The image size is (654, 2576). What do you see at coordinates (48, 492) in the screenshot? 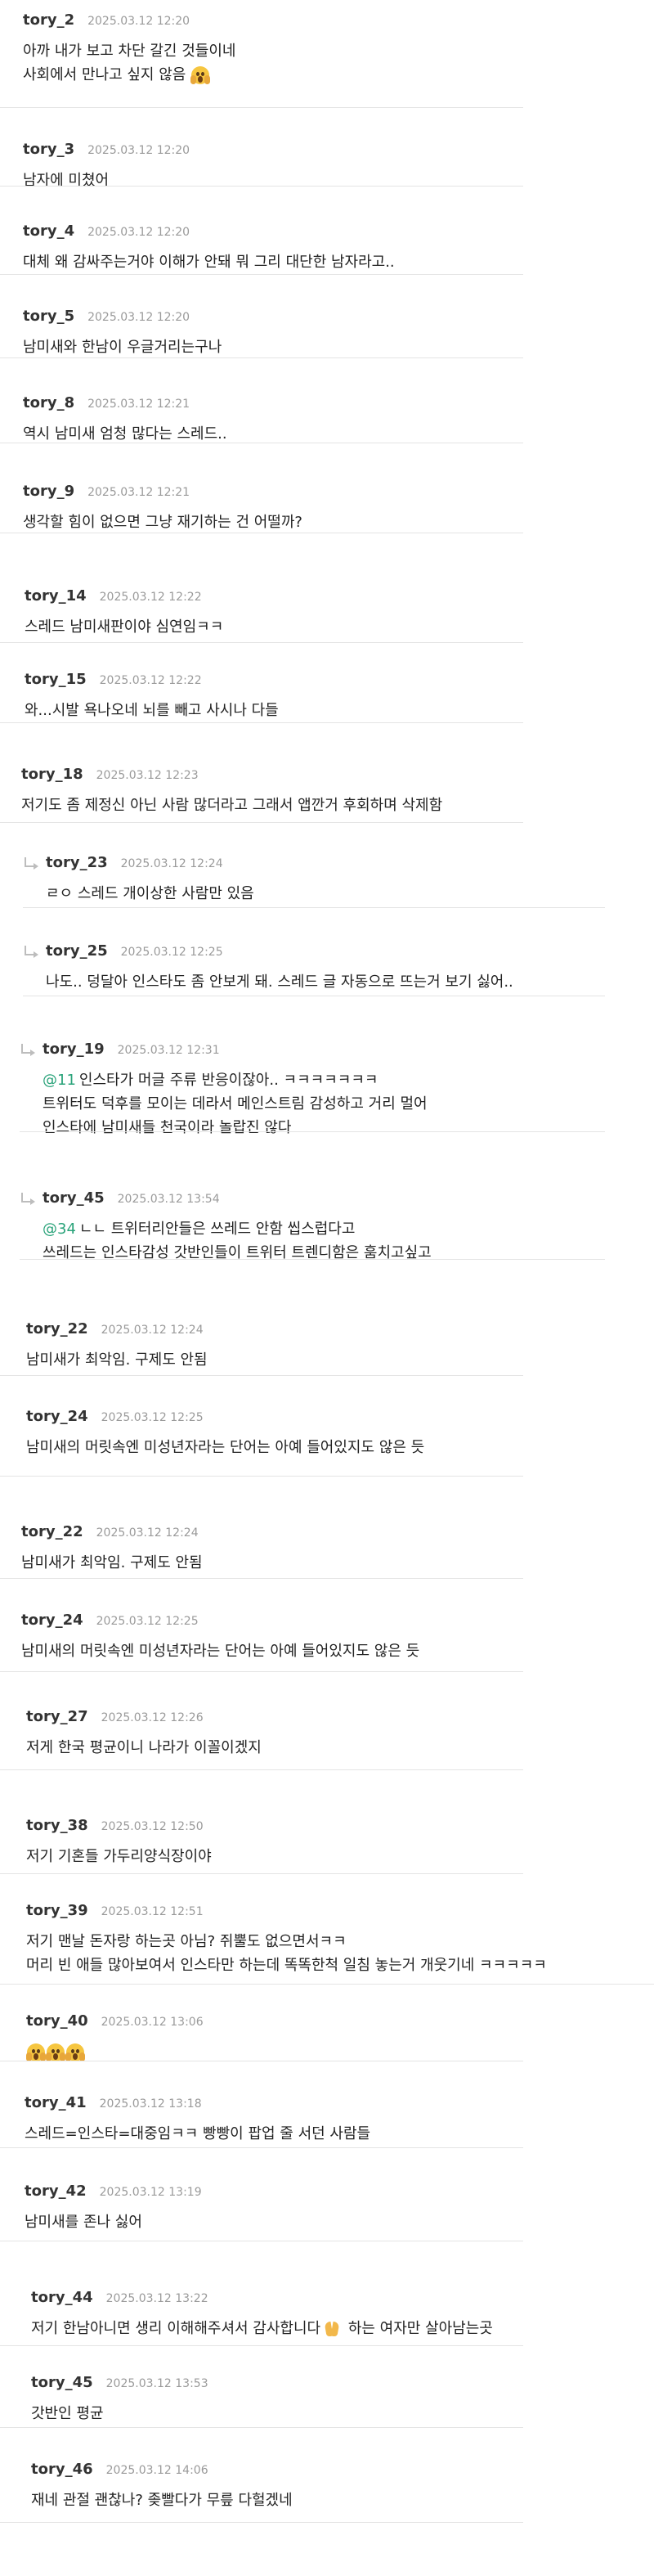
I see `comment-author: tory_9` at bounding box center [48, 492].